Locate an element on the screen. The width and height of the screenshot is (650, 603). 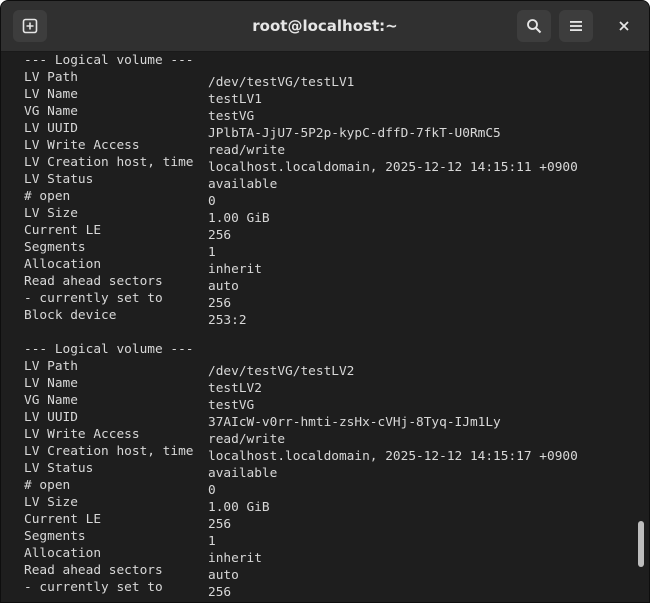
search-icon is located at coordinates (534, 26).